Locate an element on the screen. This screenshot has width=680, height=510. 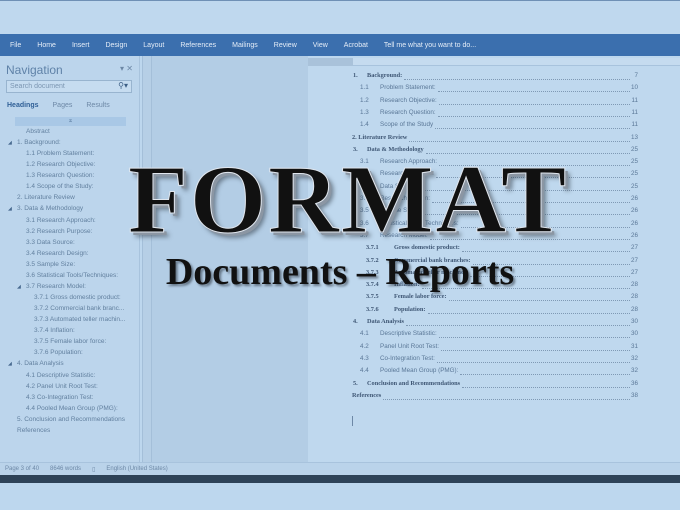
nav-heading-item: 4.2 Panel Unit Root Test: is located at coordinates (62, 386).